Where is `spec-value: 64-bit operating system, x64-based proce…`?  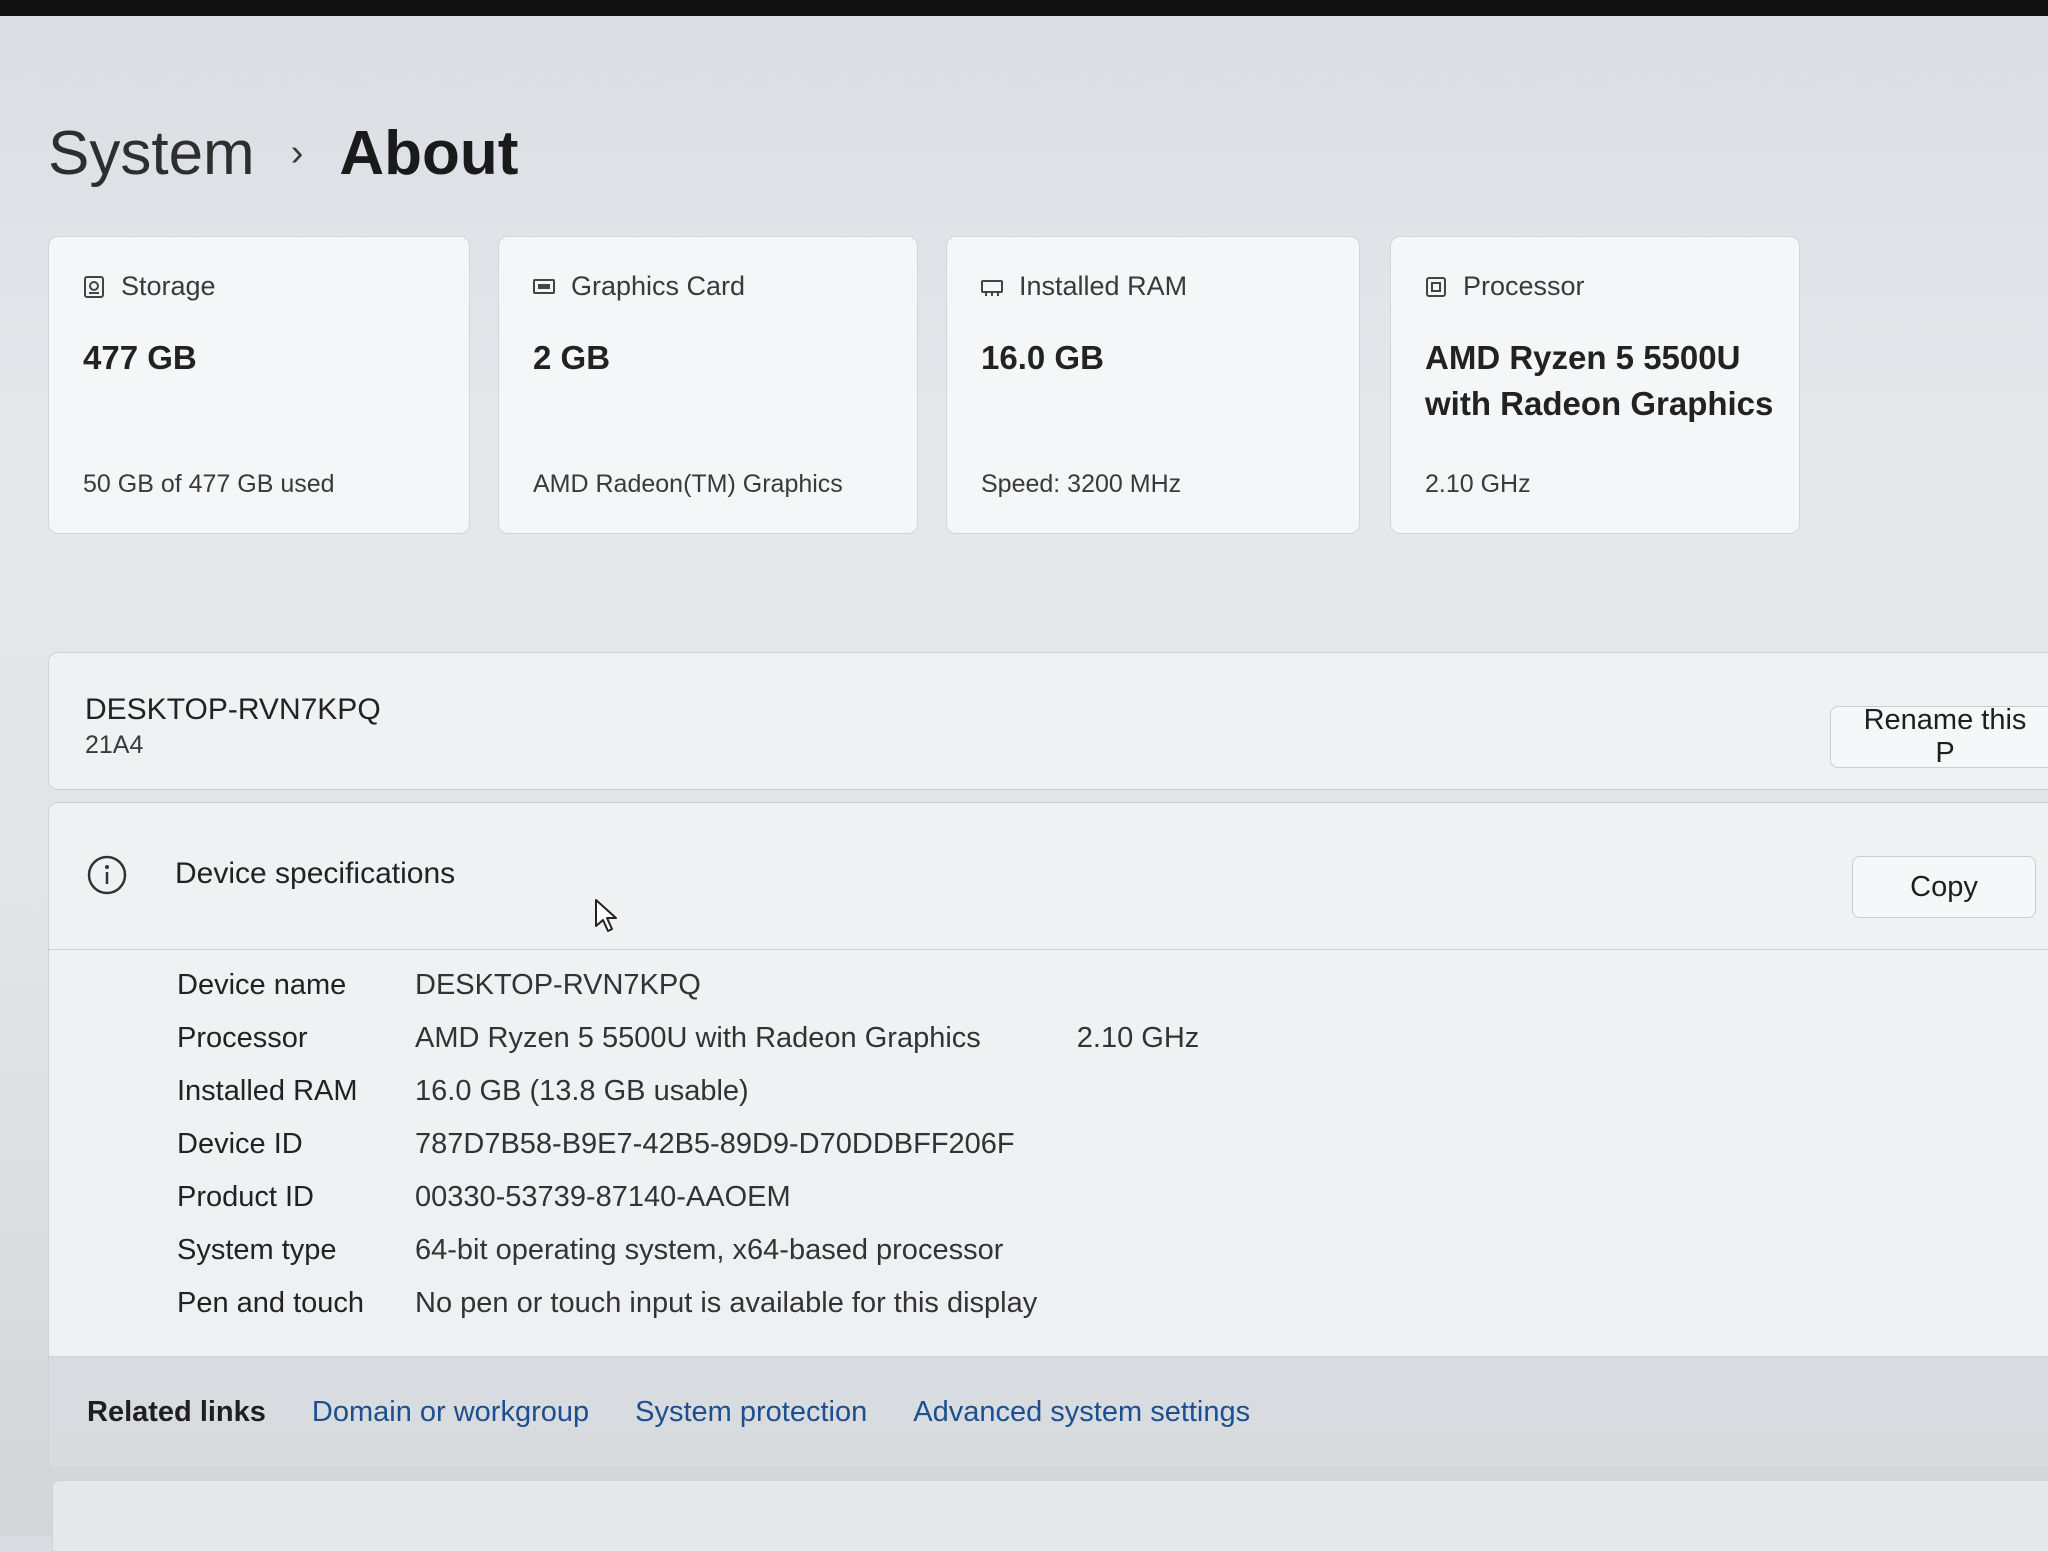 spec-value: 64-bit operating system, x64-based proce… is located at coordinates (709, 1250).